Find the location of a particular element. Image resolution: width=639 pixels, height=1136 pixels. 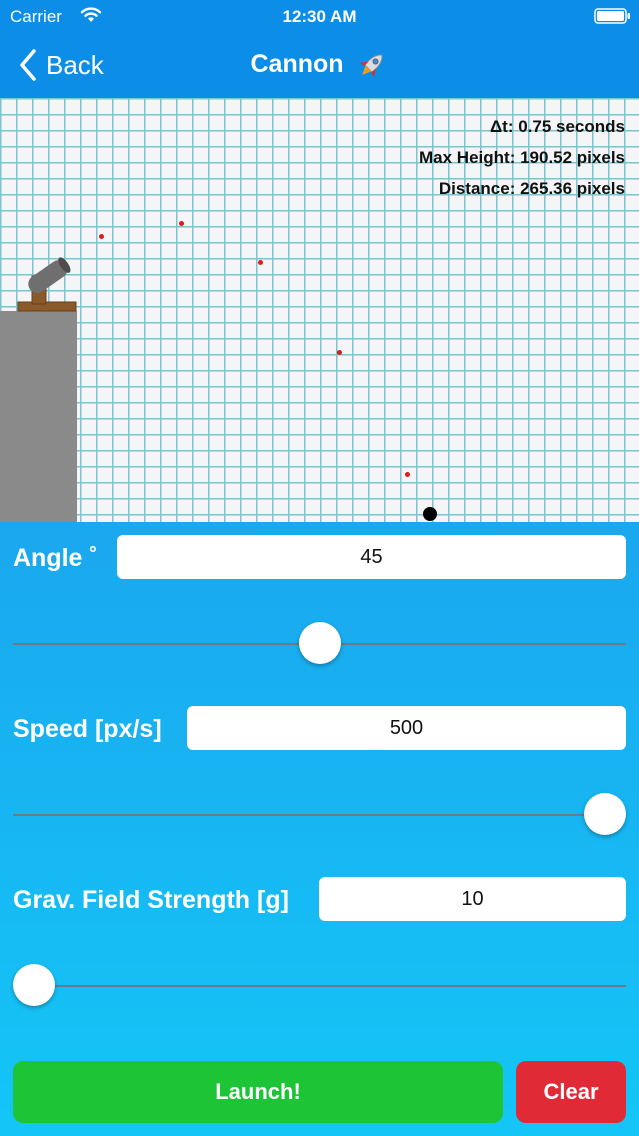

speed-slider is located at coordinates (319, 815).